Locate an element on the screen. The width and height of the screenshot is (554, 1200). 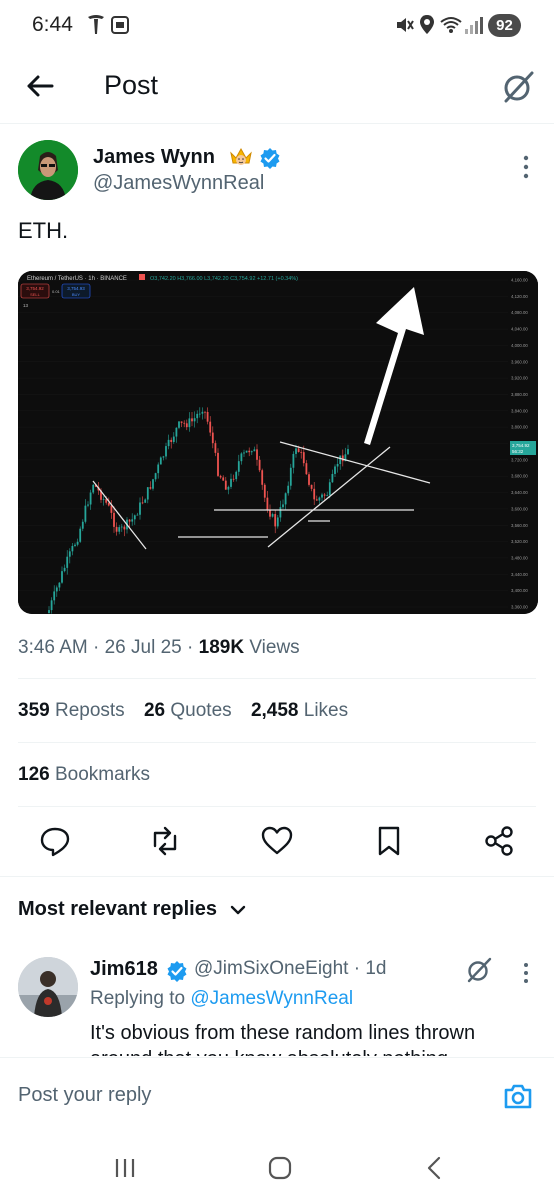
system-nav-bar is located at coordinates (277, 1168).